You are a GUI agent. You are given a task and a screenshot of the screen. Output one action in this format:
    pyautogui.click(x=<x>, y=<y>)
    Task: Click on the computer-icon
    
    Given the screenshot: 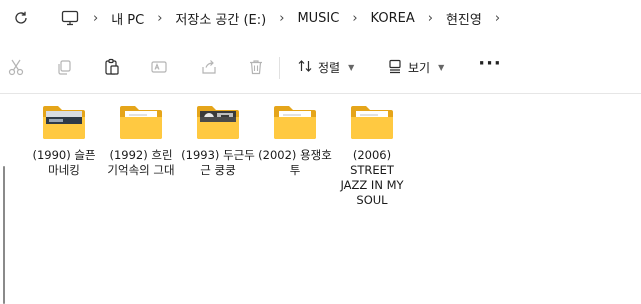 What is the action you would take?
    pyautogui.click(x=70, y=18)
    